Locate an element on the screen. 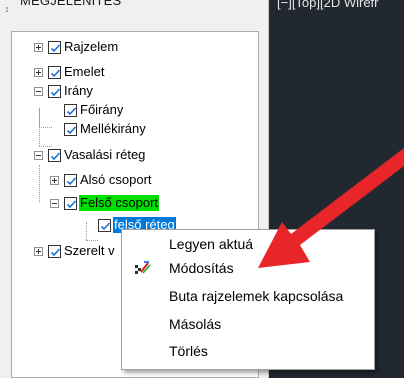 The height and width of the screenshot is (378, 404). tree-item-irany: Irány is located at coordinates (132, 91).